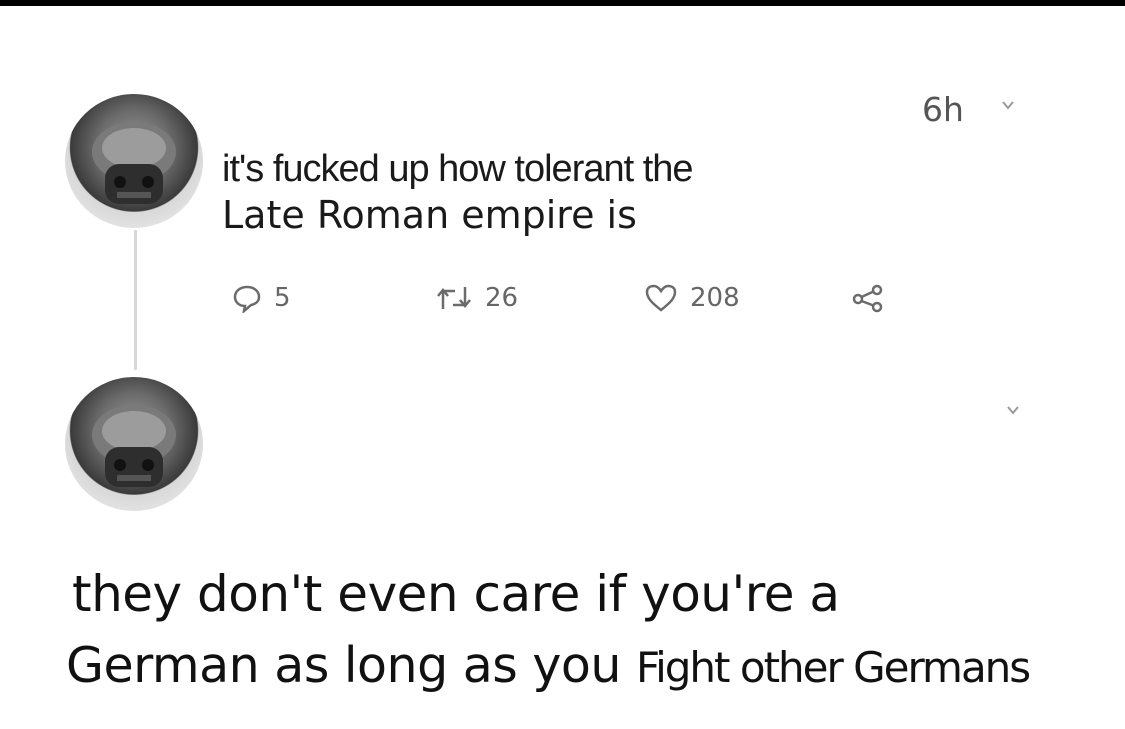  What do you see at coordinates (562, 3) in the screenshot?
I see `top-border` at bounding box center [562, 3].